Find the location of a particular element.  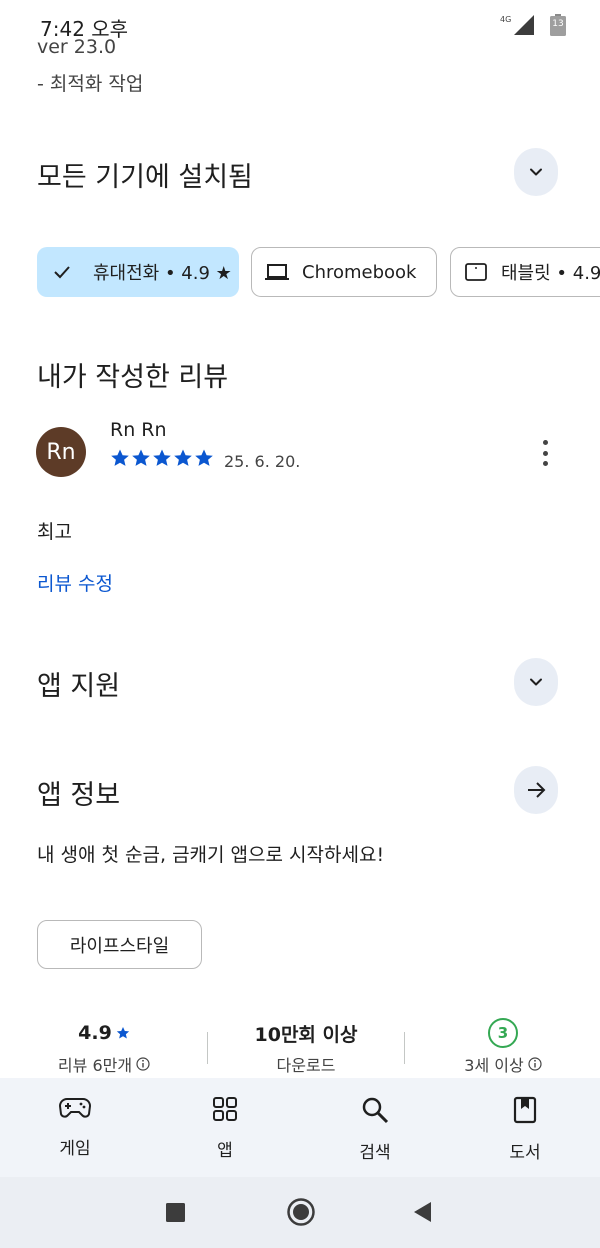

battery-level: 13 is located at coordinates (558, 24).